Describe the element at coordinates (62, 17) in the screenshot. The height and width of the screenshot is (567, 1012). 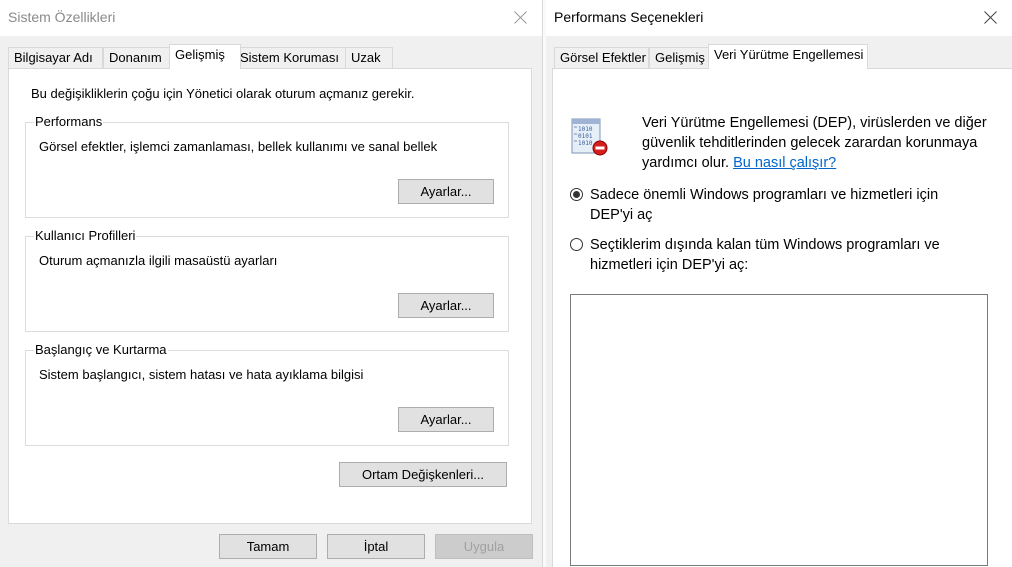
I see `window-title: Sistem Özellikleri` at that location.